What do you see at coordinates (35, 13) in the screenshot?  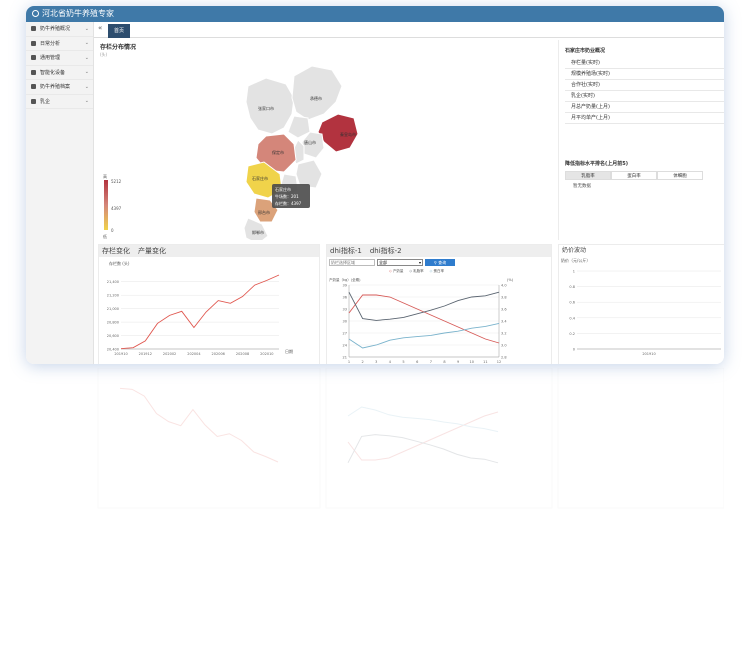 I see `app-logo-icon` at bounding box center [35, 13].